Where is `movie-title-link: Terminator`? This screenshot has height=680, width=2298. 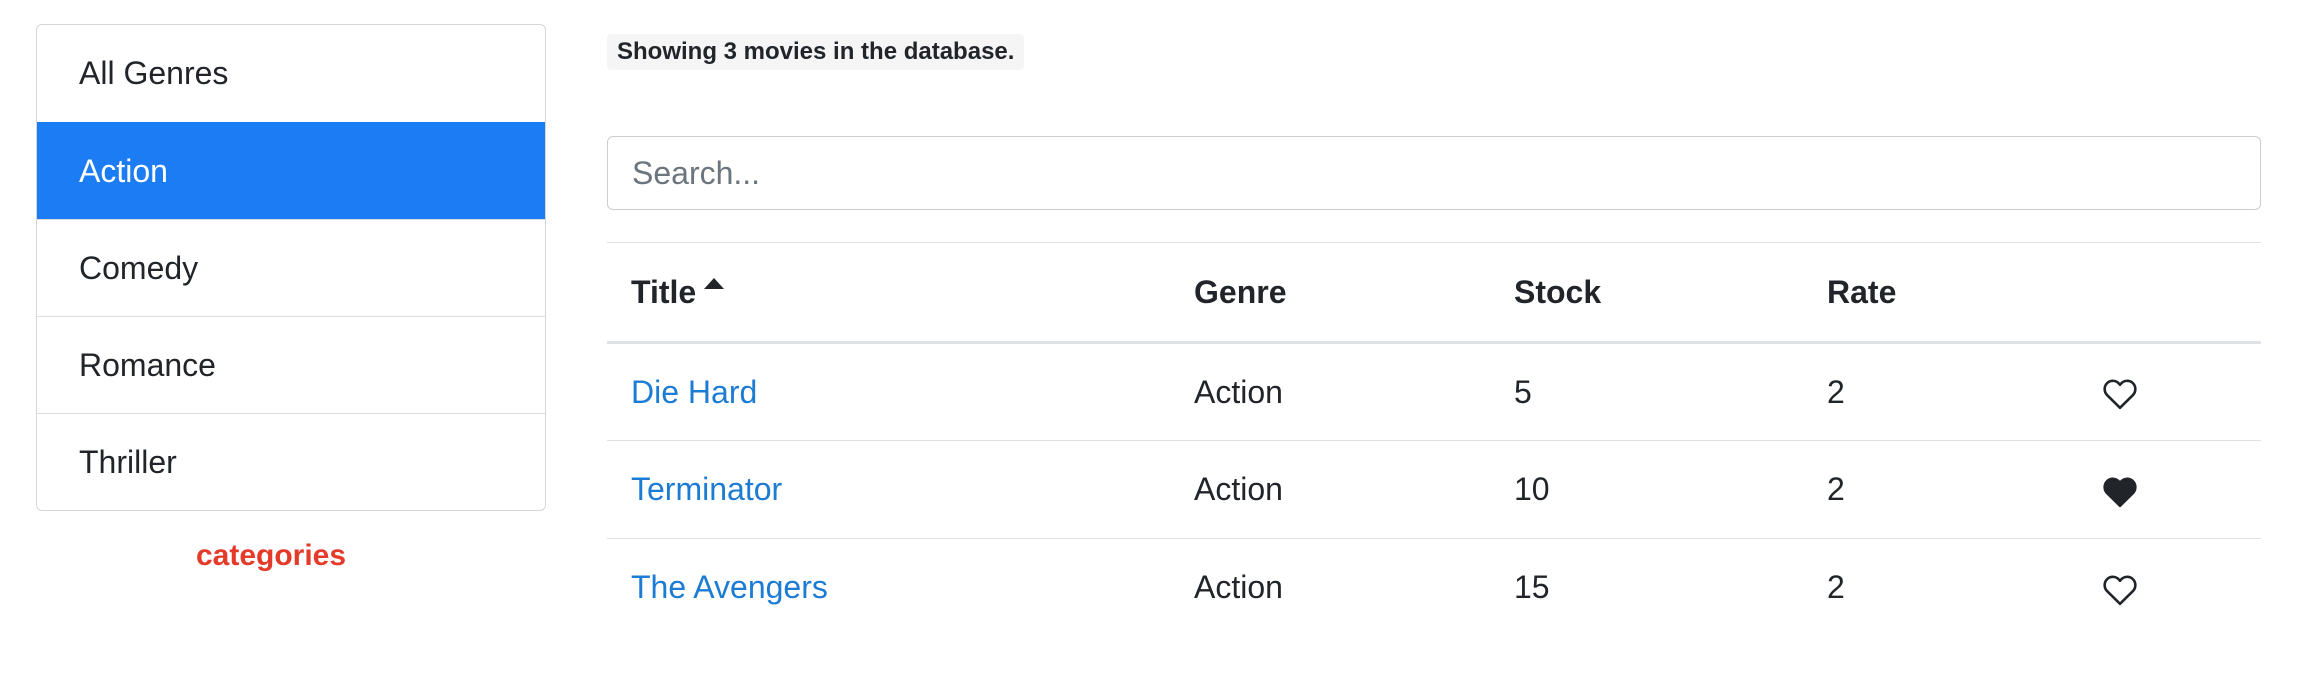 movie-title-link: Terminator is located at coordinates (706, 489).